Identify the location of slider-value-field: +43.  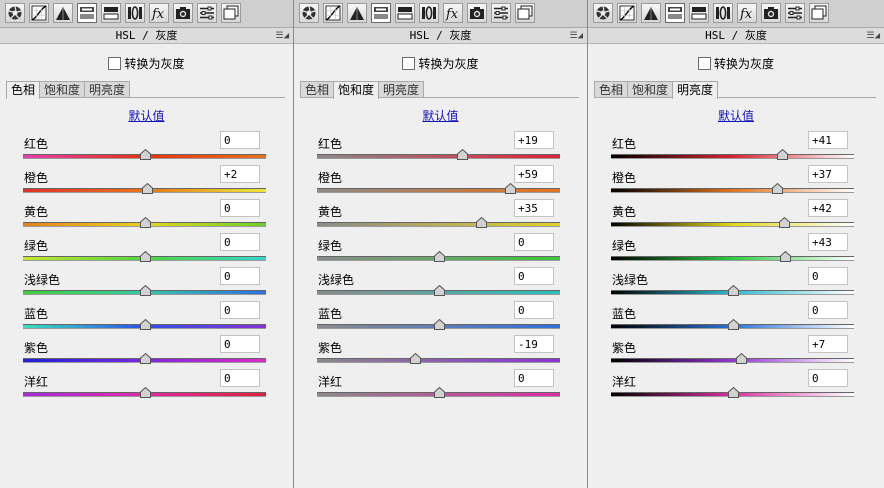
(828, 242).